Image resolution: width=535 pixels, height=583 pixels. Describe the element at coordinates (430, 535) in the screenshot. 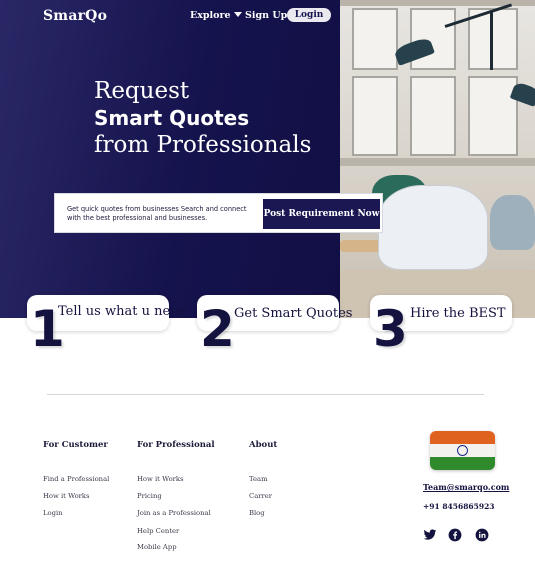

I see `twitter-icon` at that location.